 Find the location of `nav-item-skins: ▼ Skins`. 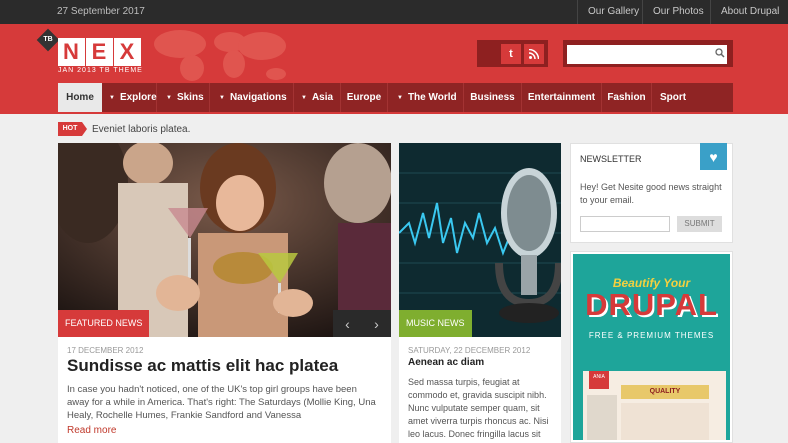

nav-item-skins: ▼ Skins is located at coordinates (183, 97).